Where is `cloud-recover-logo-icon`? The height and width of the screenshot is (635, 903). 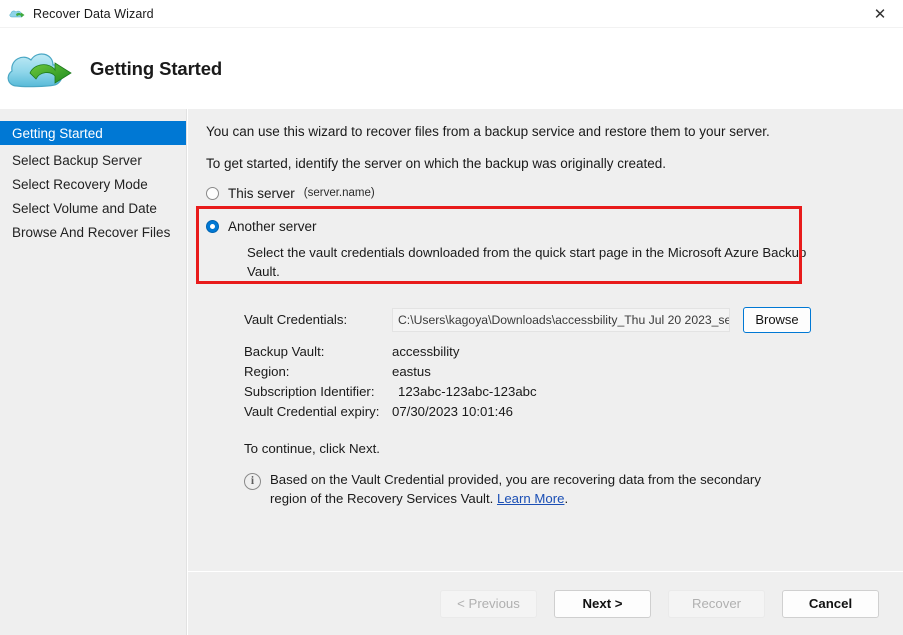
cloud-recover-logo-icon is located at coordinates (39, 69).